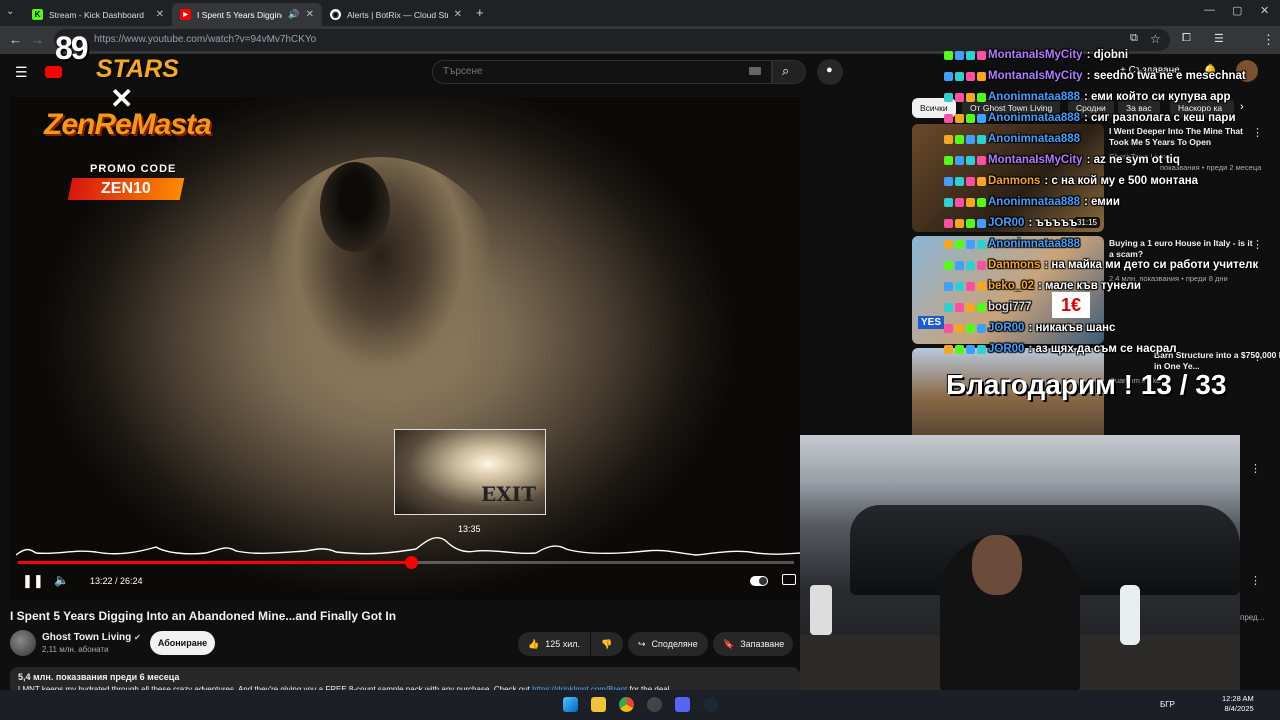  I want to click on chat-username: bogi777, so click(1010, 307).